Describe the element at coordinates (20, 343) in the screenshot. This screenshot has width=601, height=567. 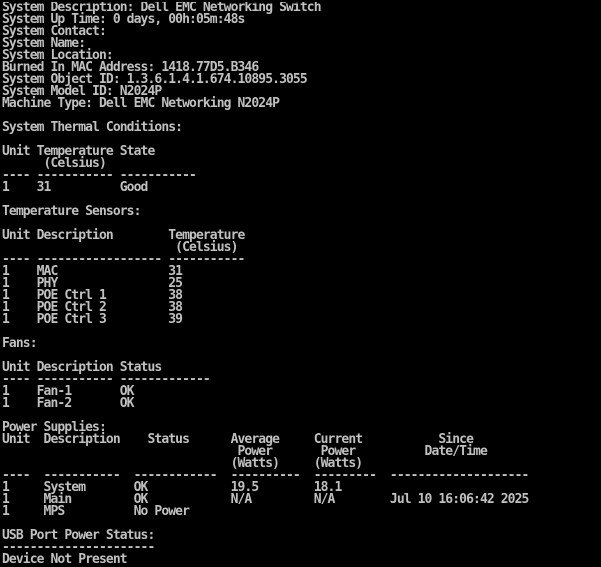
I see `terminal-line: Fans:` at that location.